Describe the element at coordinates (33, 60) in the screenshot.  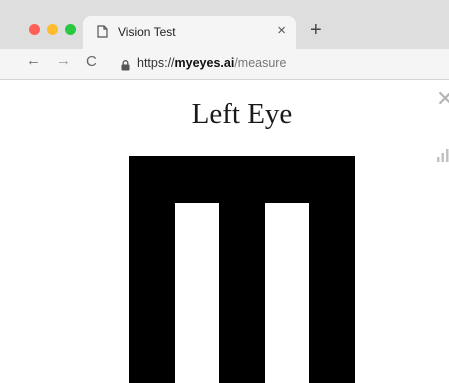
I see `back-button: ←` at that location.